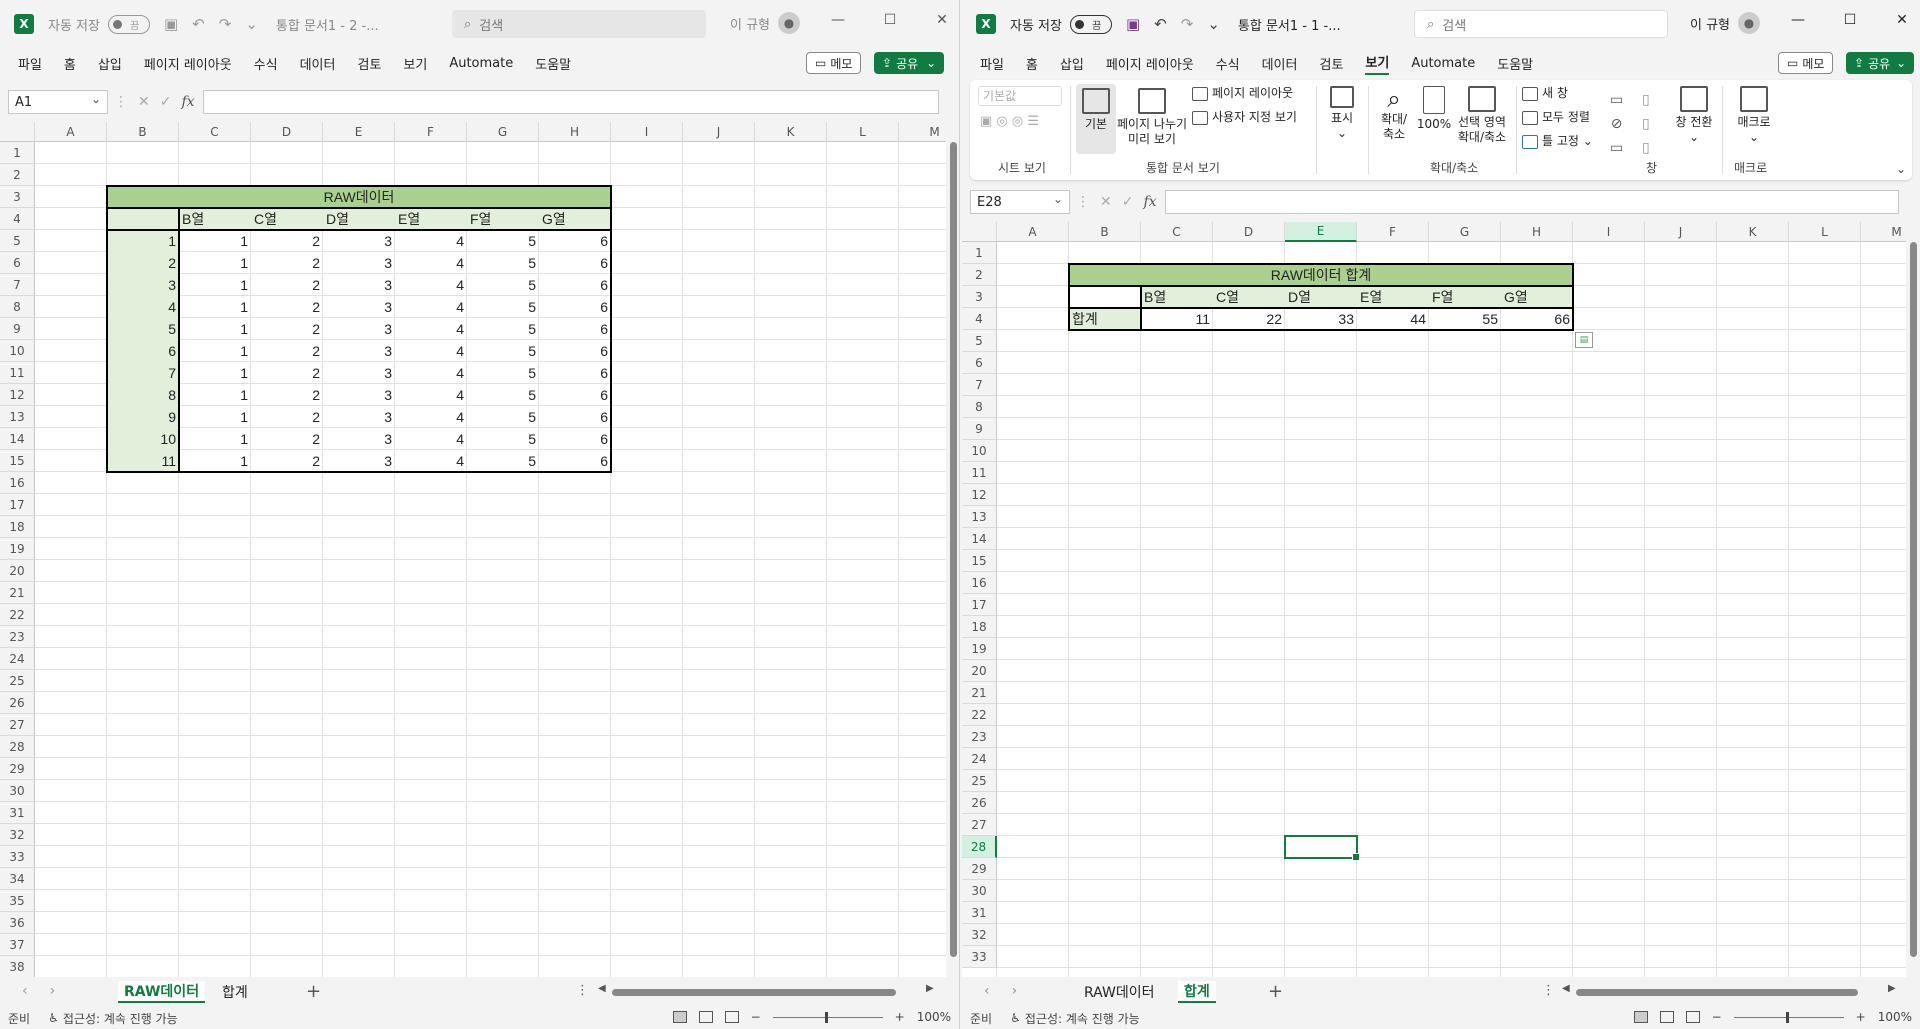  Describe the element at coordinates (1434, 109) in the screenshot. I see `zoom-100-button: 100%` at that location.